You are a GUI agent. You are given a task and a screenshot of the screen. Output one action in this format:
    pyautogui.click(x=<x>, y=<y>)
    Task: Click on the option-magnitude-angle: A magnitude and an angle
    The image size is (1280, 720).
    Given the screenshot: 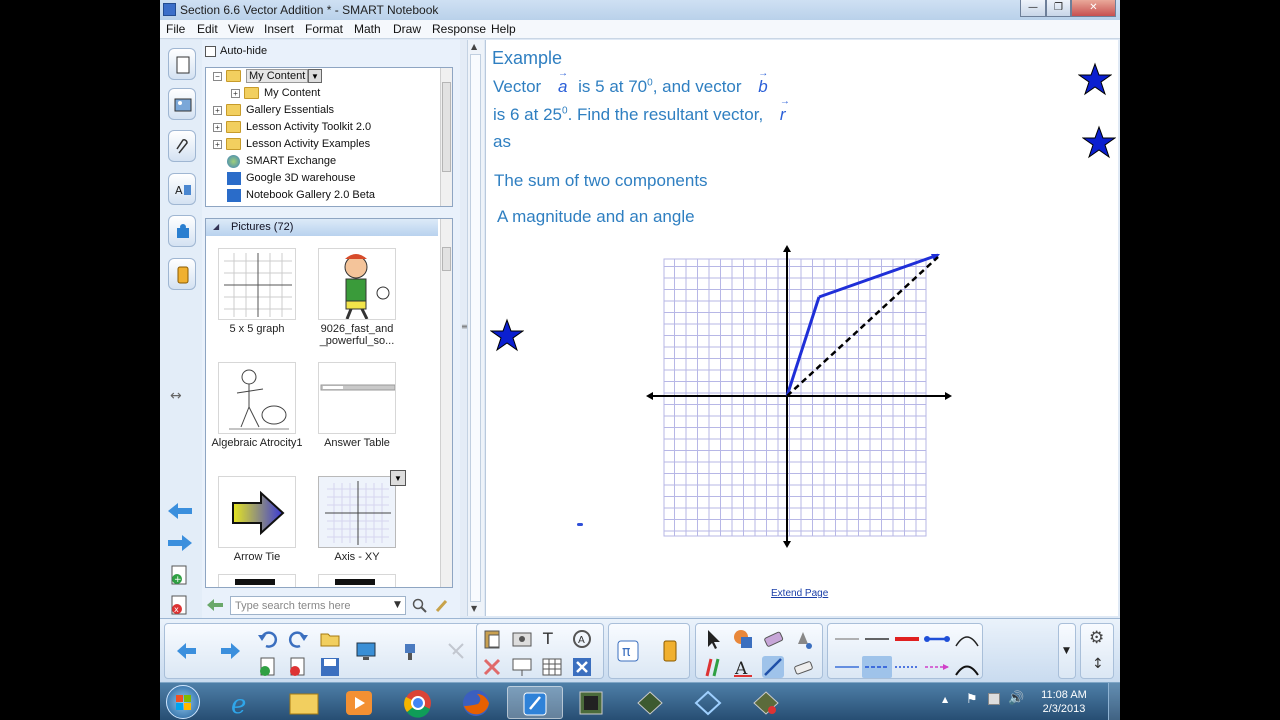 What is the action you would take?
    pyautogui.click(x=596, y=217)
    